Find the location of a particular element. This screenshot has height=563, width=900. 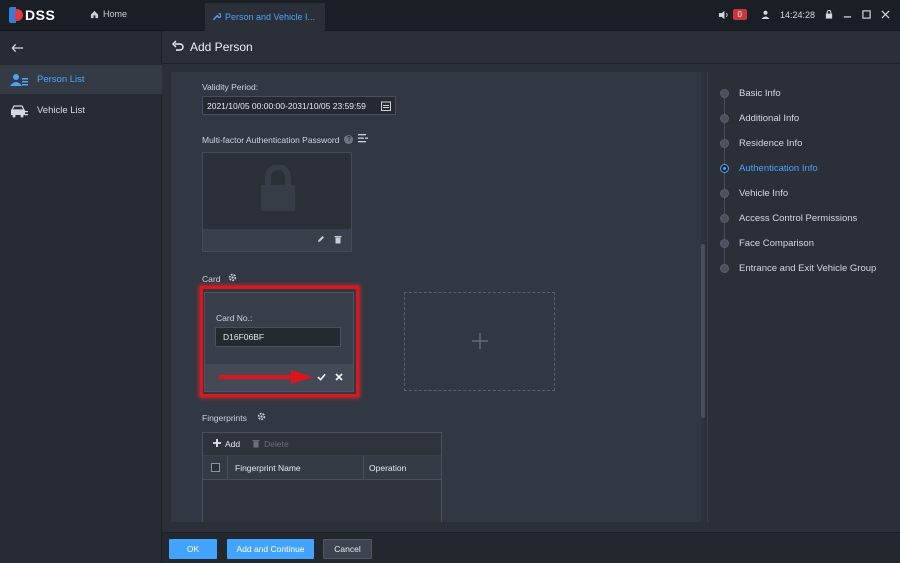

validity-period-value: 2021/10/05 00:00:00-2031/10/05 23:59:59 is located at coordinates (286, 105).